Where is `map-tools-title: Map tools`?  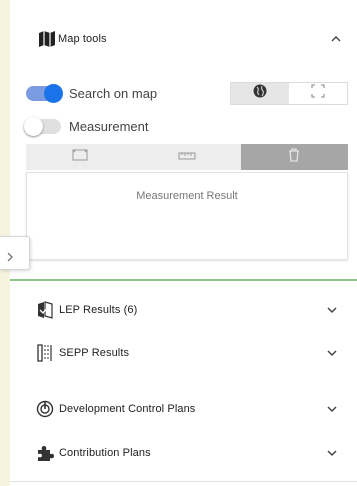
map-tools-title: Map tools is located at coordinates (82, 39).